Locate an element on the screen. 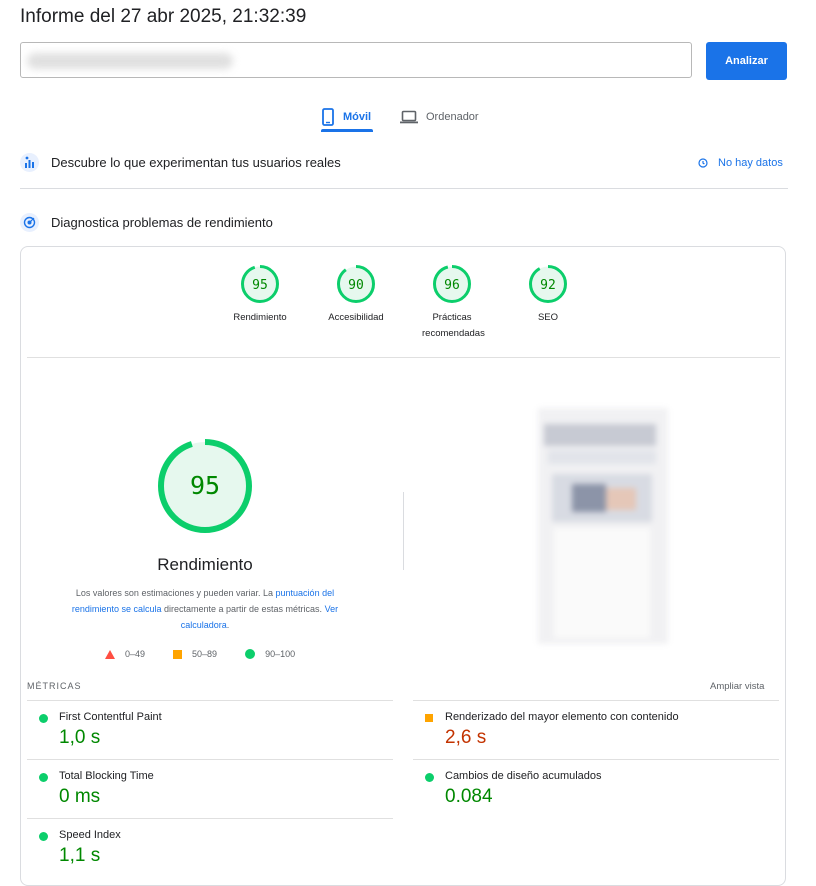 Image resolution: width=816 pixels, height=886 pixels. lab-data-header: Diagnostica problemas de rendimiento is located at coordinates (146, 222).